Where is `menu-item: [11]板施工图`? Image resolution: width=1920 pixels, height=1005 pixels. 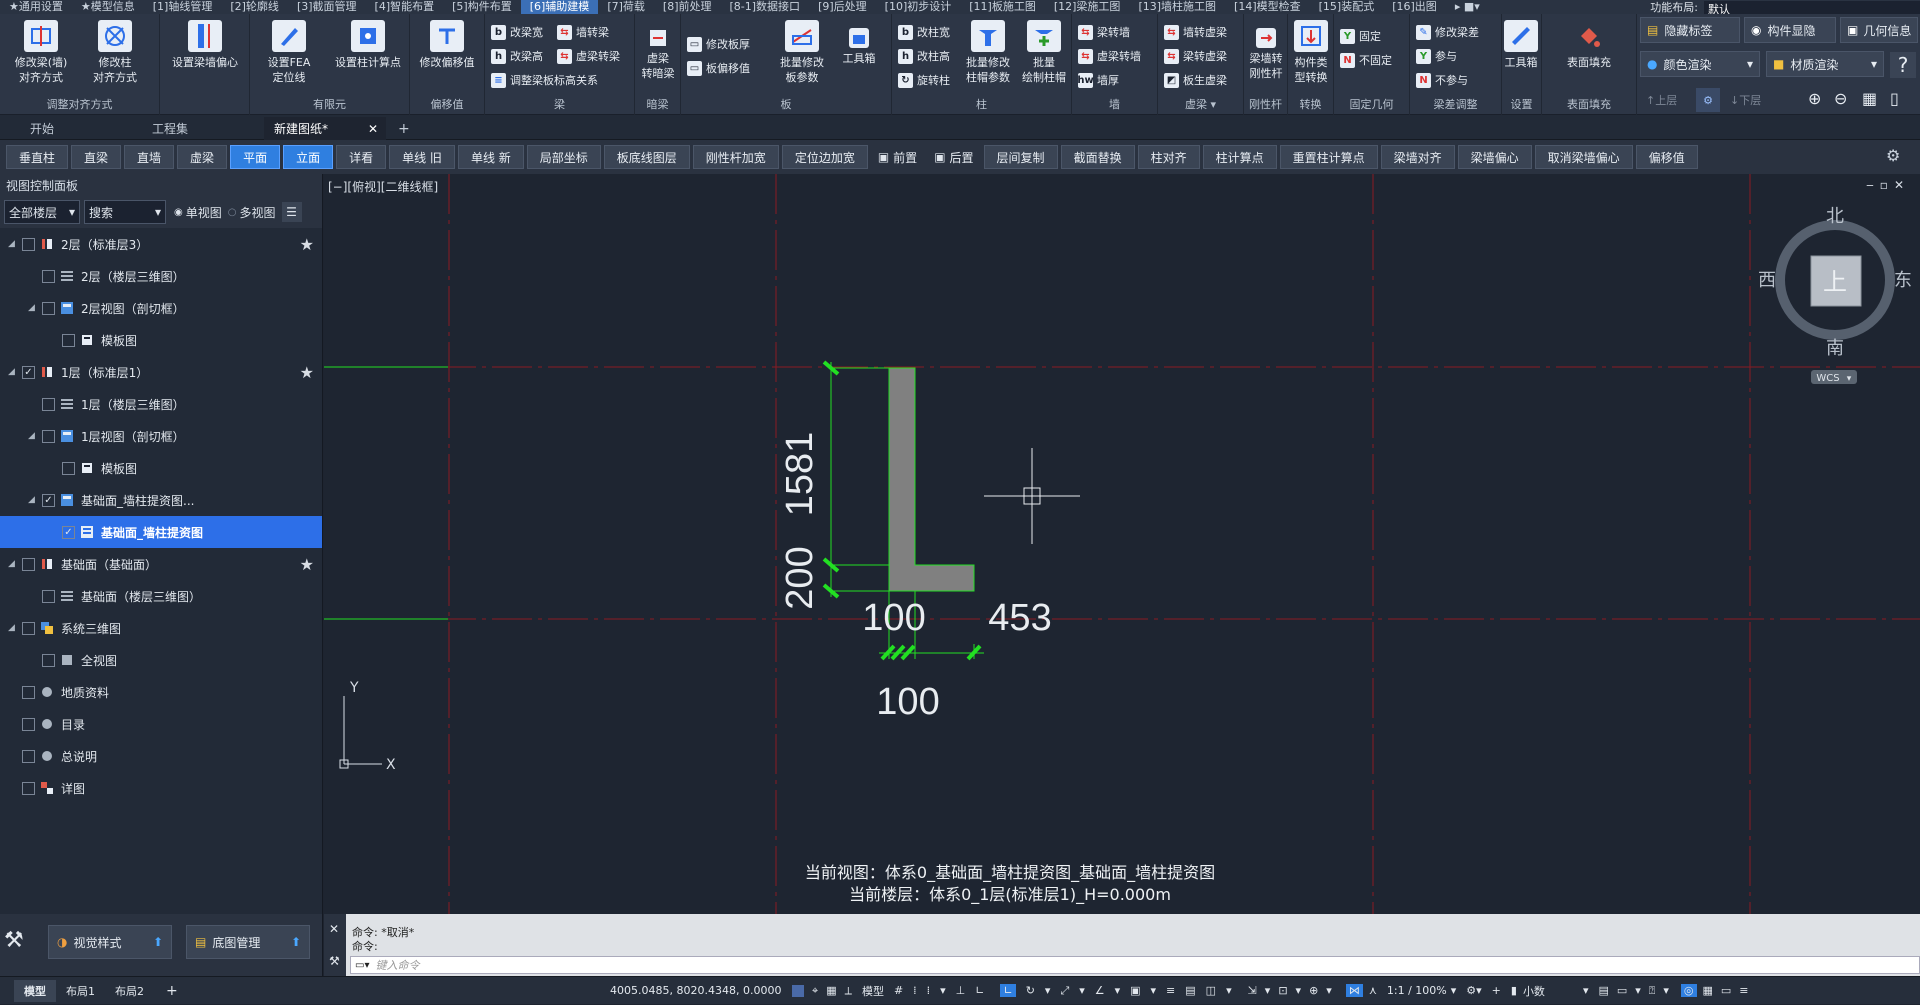
menu-item: [11]板施工图 is located at coordinates (1002, 7).